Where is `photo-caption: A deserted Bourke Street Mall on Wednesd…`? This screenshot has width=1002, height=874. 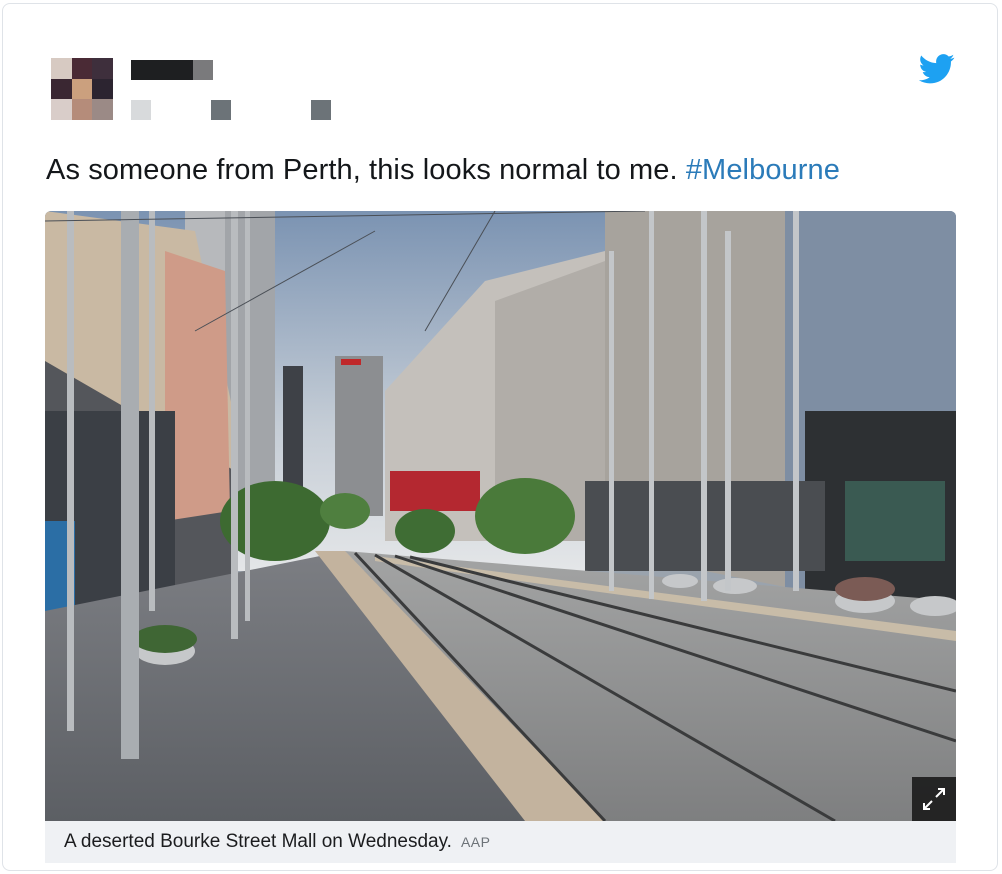 photo-caption: A deserted Bourke Street Mall on Wednesd… is located at coordinates (500, 842).